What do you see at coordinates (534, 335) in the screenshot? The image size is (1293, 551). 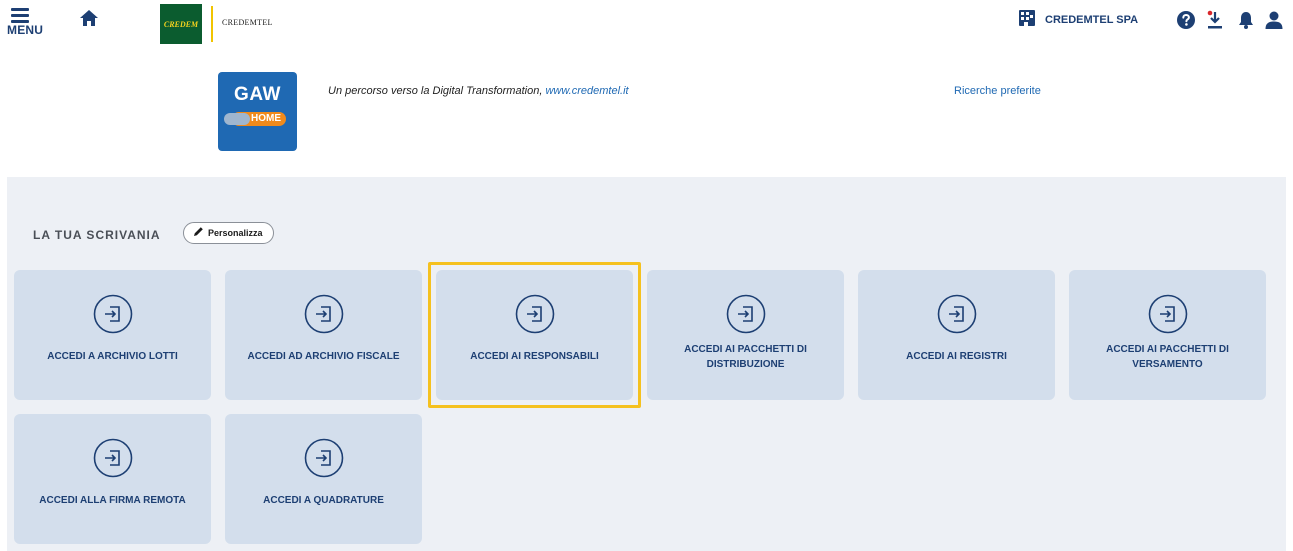 I see `selection-highlight` at bounding box center [534, 335].